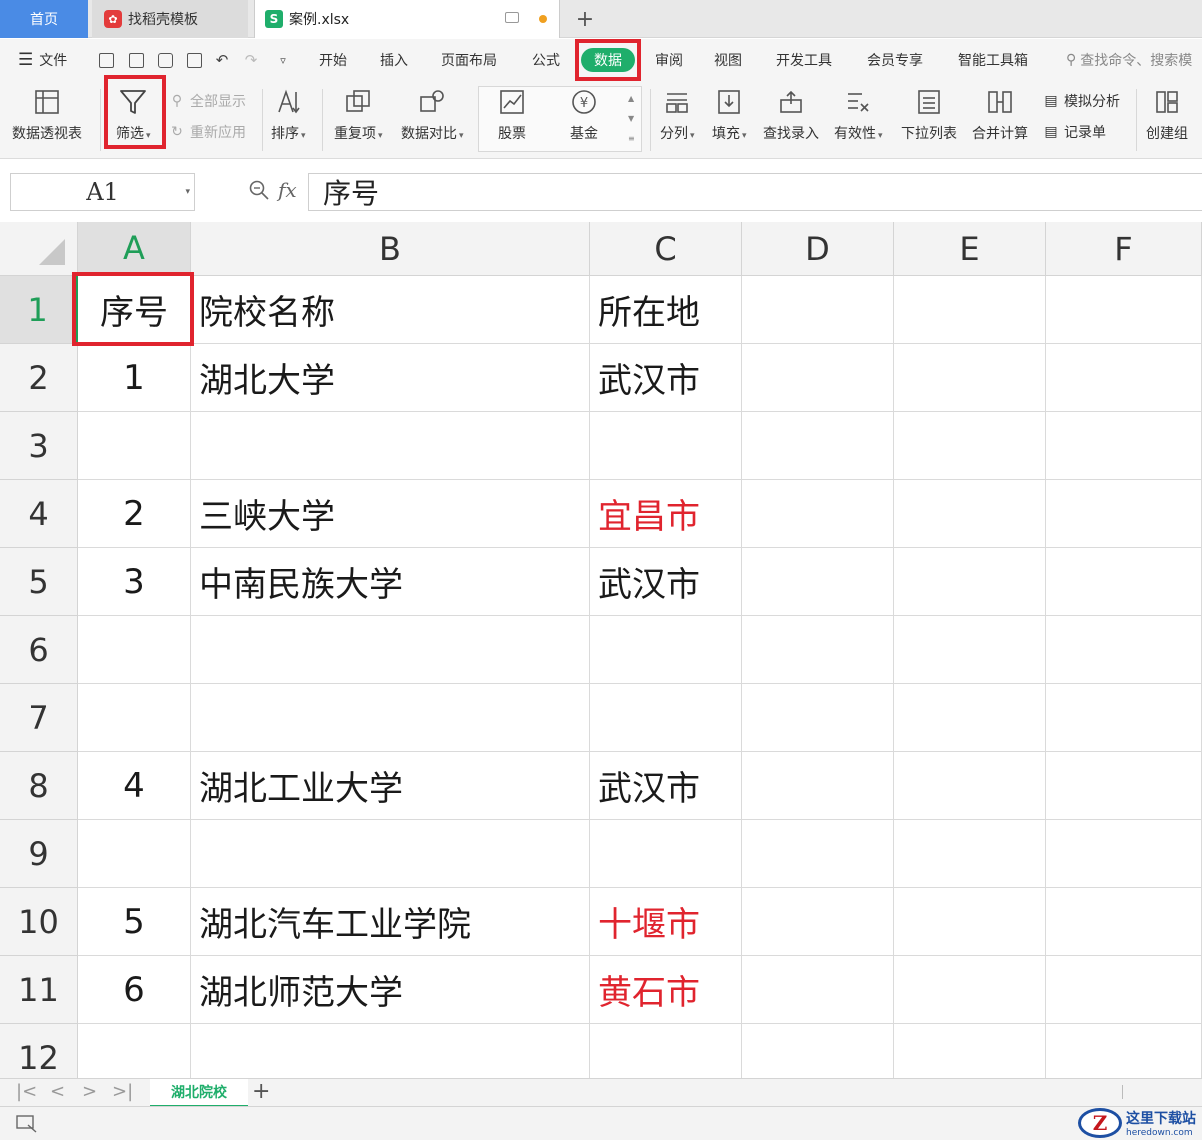  I want to click on cell-f10, so click(1124, 922).